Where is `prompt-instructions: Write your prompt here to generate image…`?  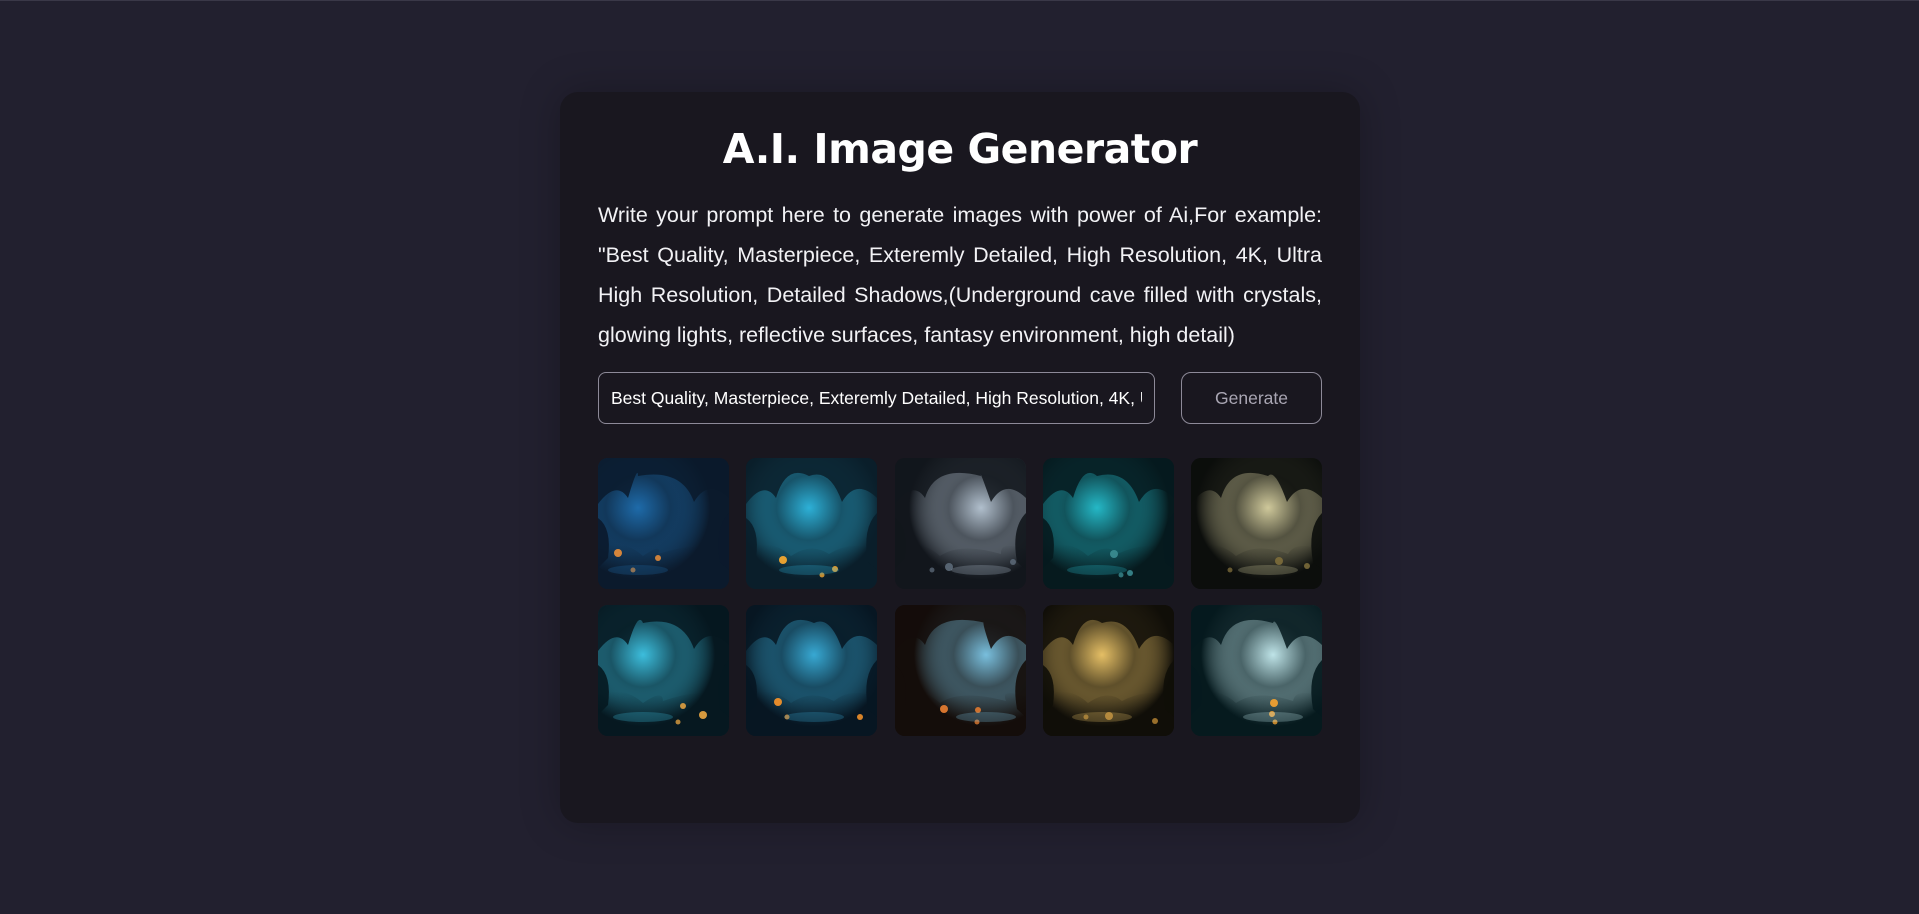 prompt-instructions: Write your prompt here to generate image… is located at coordinates (960, 275).